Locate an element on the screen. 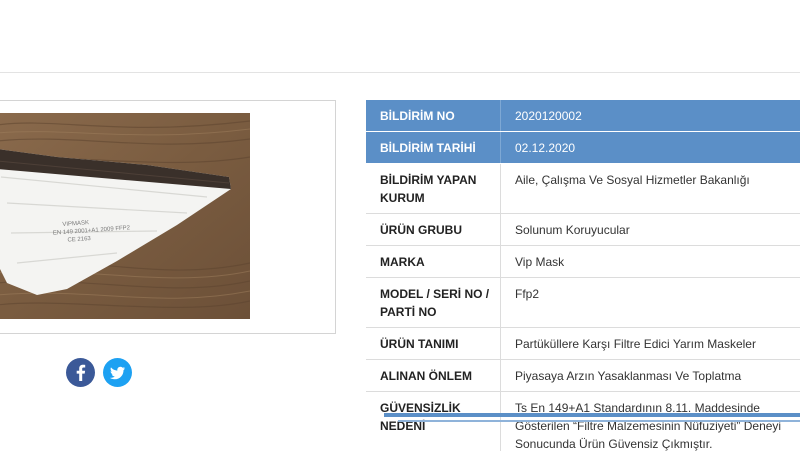 The image size is (800, 451). detail-label: ALINAN ÖNLEM is located at coordinates (433, 375).